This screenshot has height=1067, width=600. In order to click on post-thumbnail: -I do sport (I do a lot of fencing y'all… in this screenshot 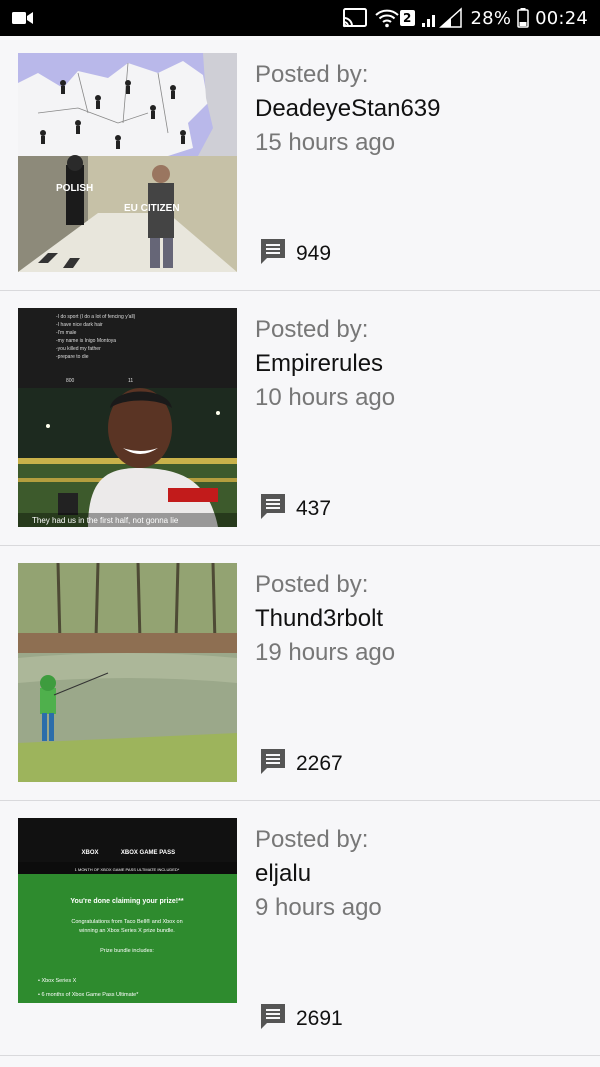, I will do `click(127, 417)`.